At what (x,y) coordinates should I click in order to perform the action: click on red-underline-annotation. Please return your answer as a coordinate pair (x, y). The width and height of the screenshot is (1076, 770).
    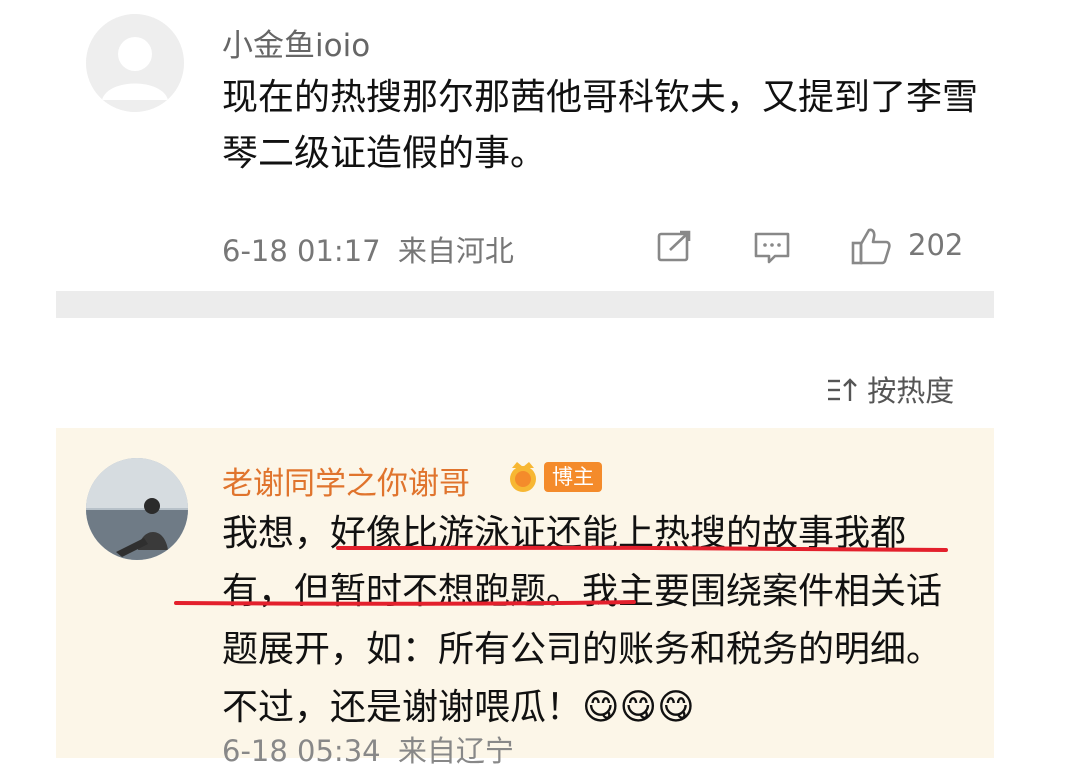
    Looking at the image, I should click on (561, 575).